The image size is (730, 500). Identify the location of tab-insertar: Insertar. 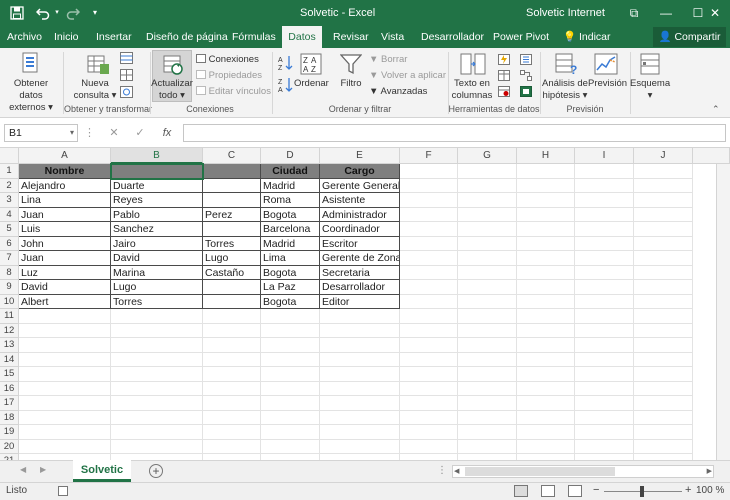
(114, 37).